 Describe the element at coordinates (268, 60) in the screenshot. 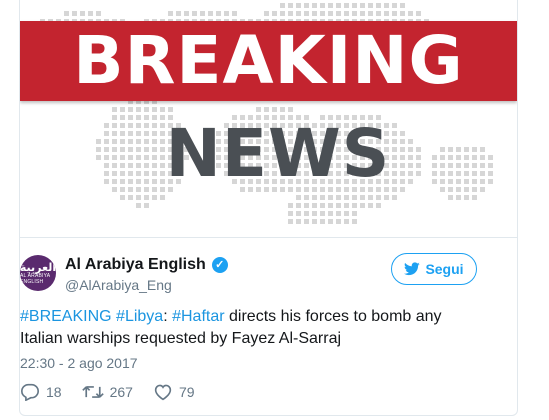

I see `breaking-headline: BREAKING` at that location.